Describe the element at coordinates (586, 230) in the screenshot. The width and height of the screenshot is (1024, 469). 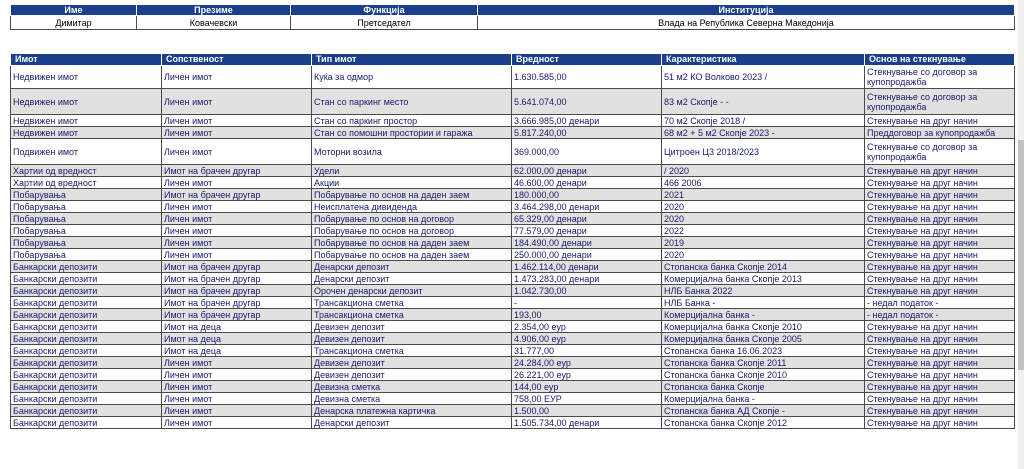
I see `value-cell: 77.579,00 денари` at that location.